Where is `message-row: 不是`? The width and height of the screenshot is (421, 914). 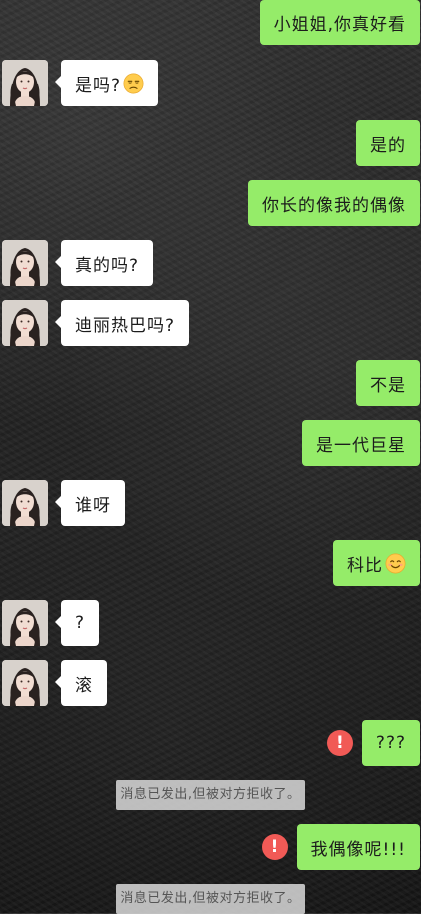 message-row: 不是 is located at coordinates (210, 383).